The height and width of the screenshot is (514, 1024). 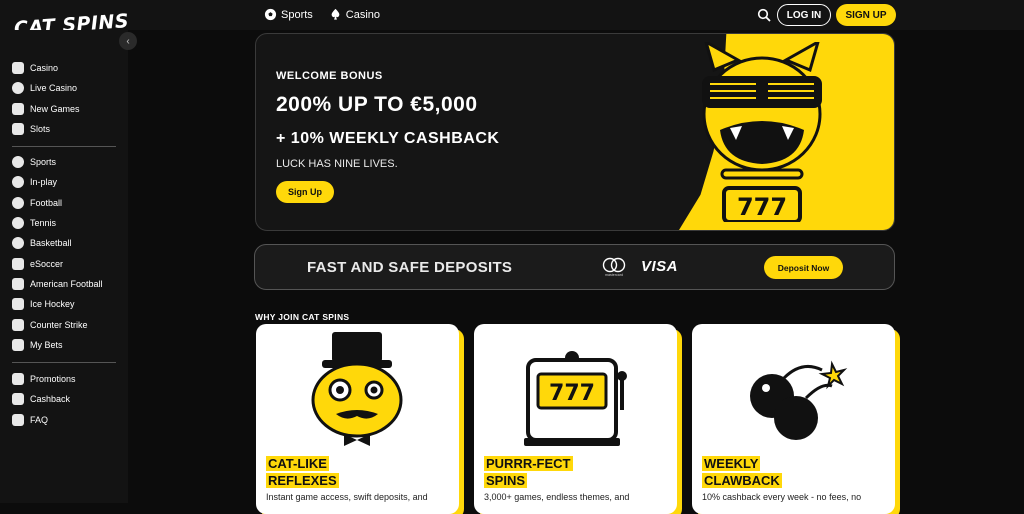 I want to click on sidebar-item-counter-strike: Counter Strike, so click(x=64, y=324).